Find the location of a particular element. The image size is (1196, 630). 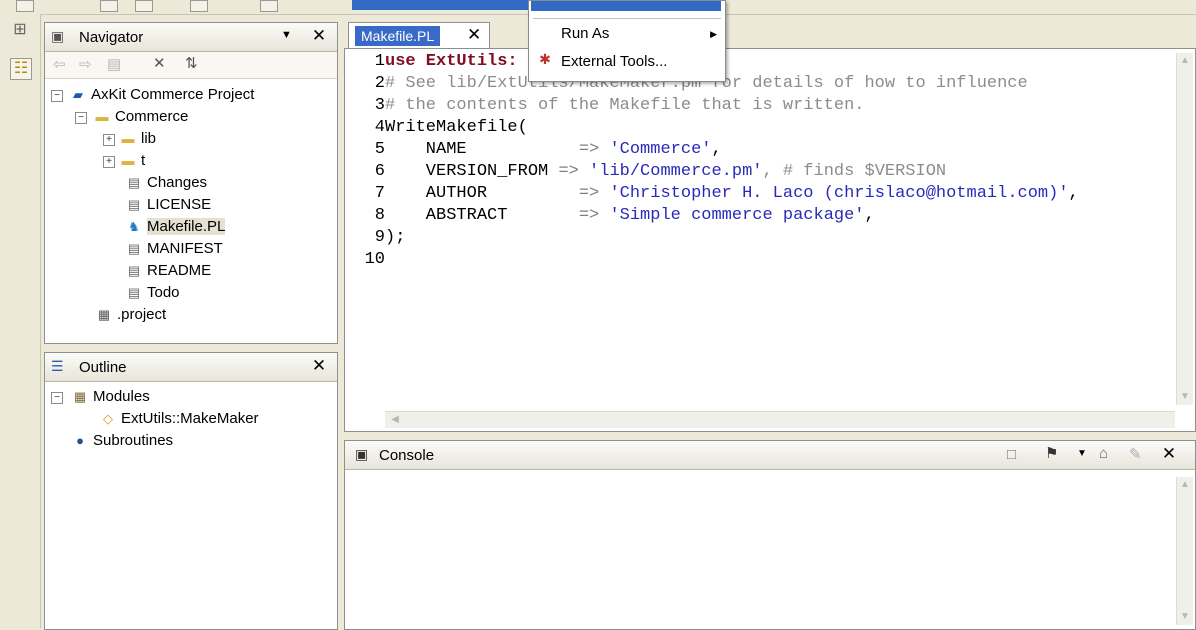

forward-icon: ⇨ is located at coordinates (85, 64).